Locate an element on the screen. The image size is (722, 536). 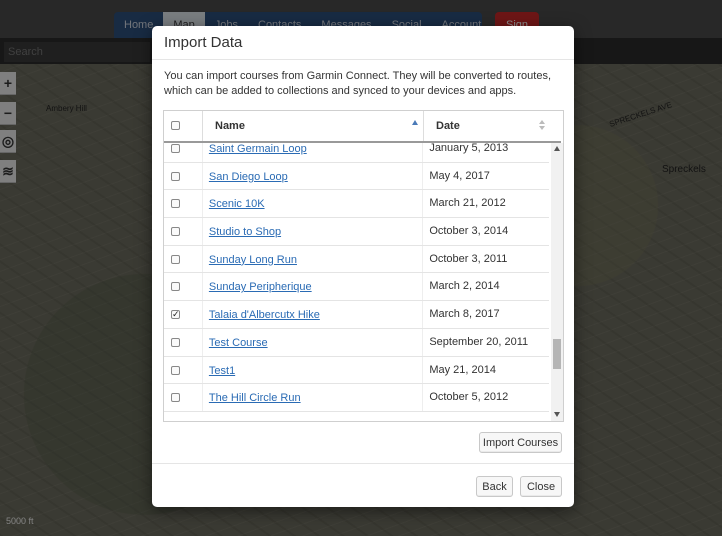
modal-footer: Back Close is located at coordinates (363, 485).